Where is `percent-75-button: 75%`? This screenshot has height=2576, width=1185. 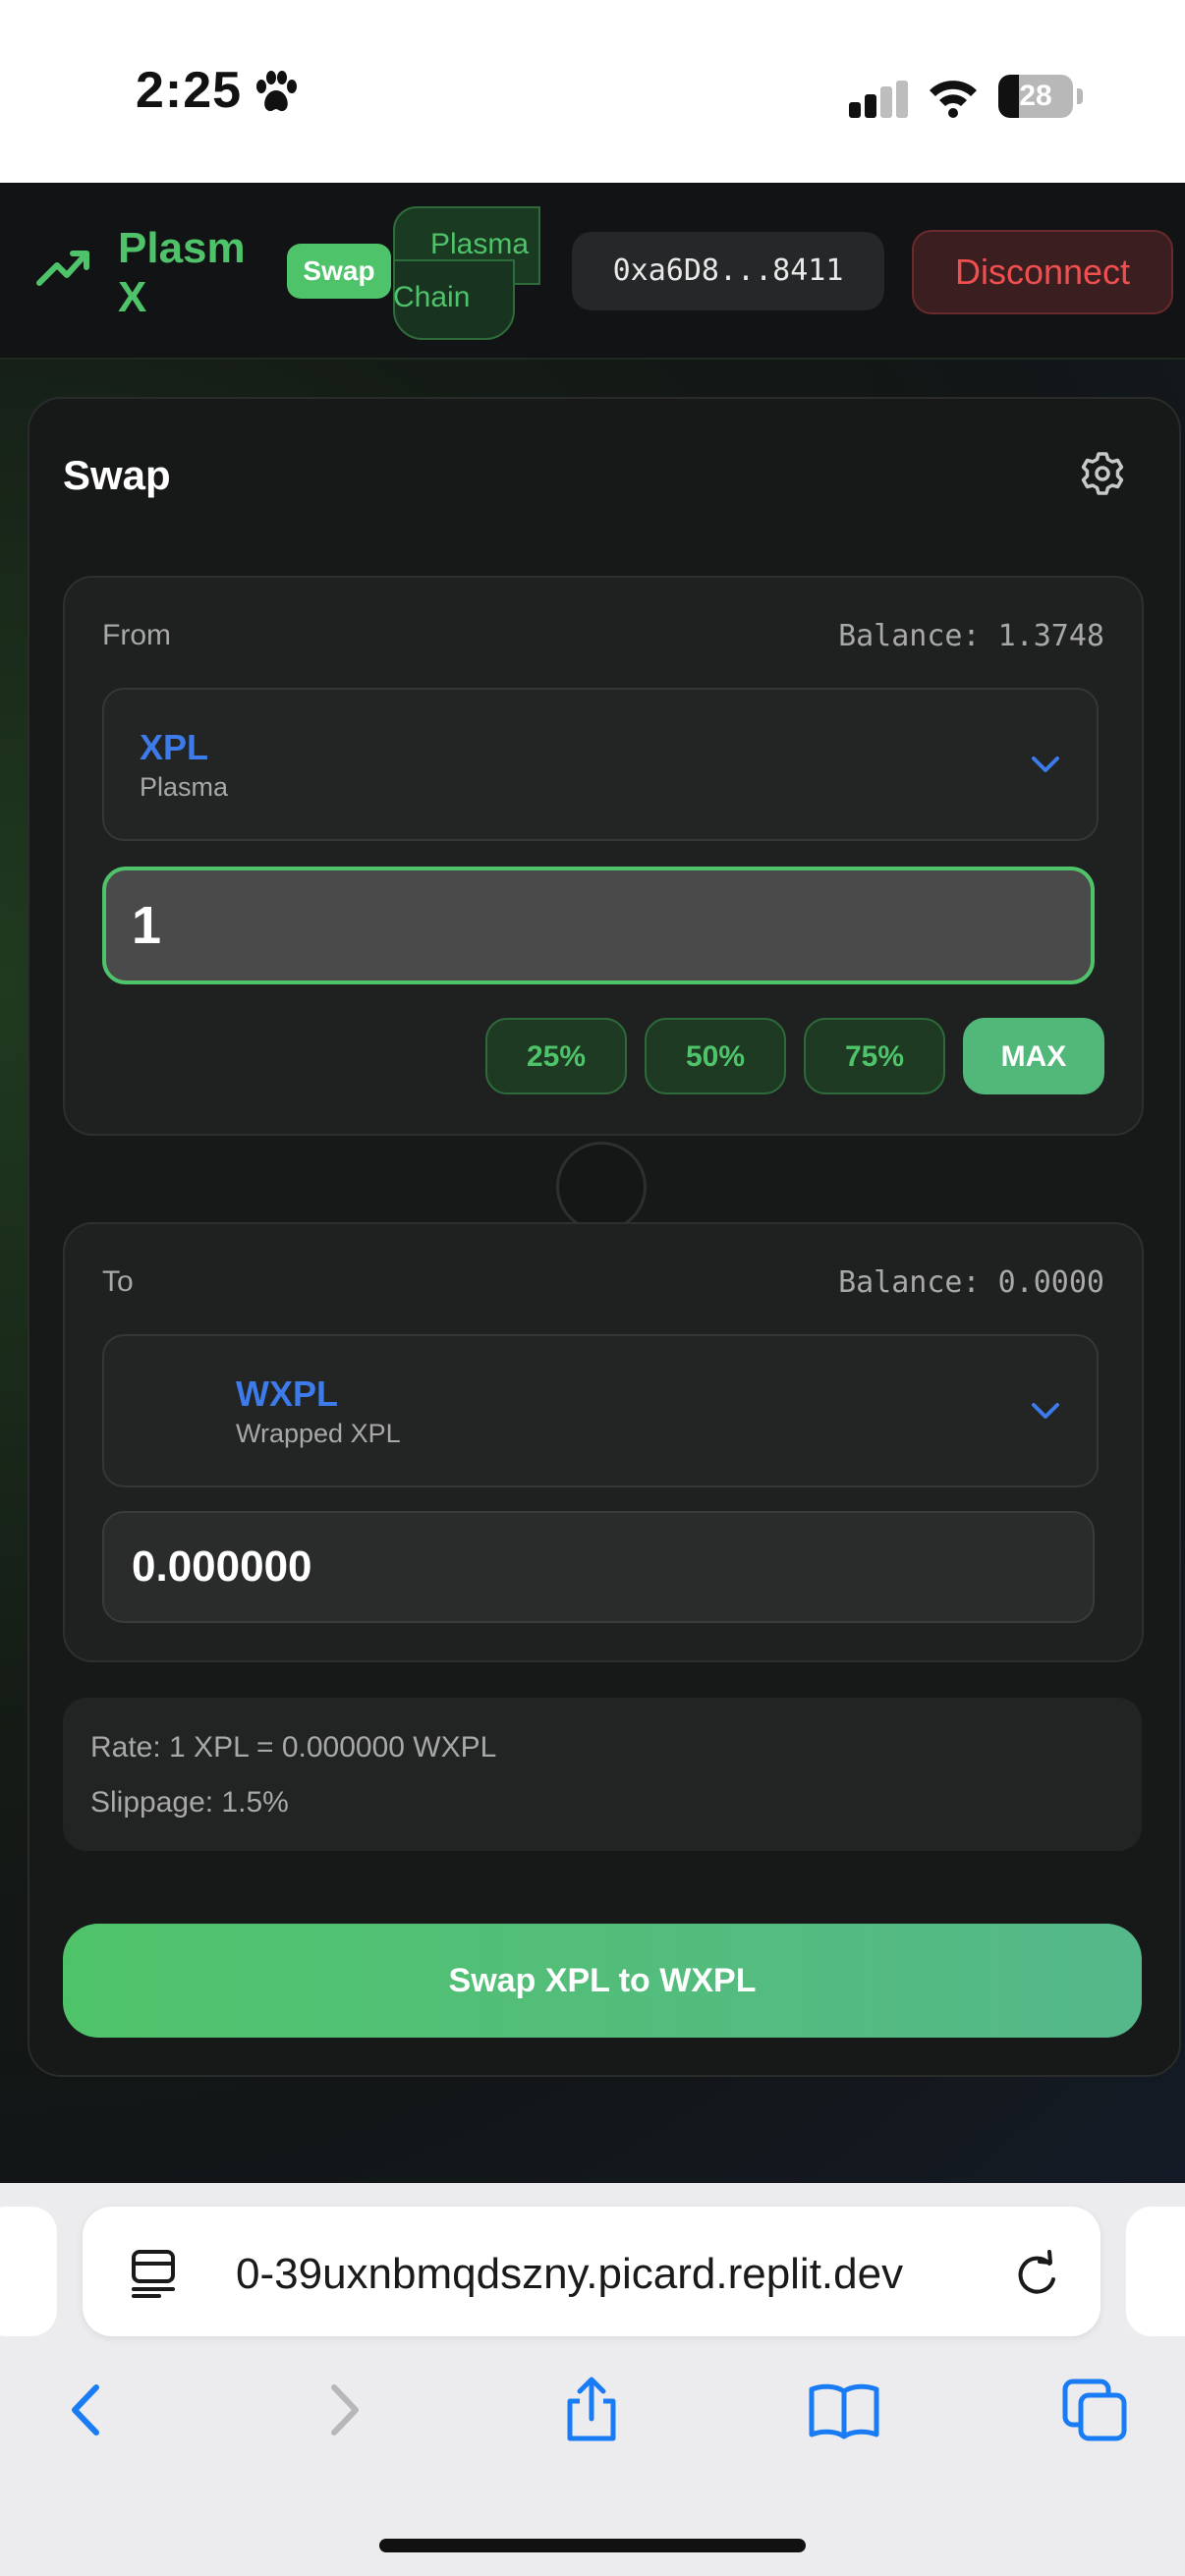
percent-75-button: 75% is located at coordinates (875, 1056).